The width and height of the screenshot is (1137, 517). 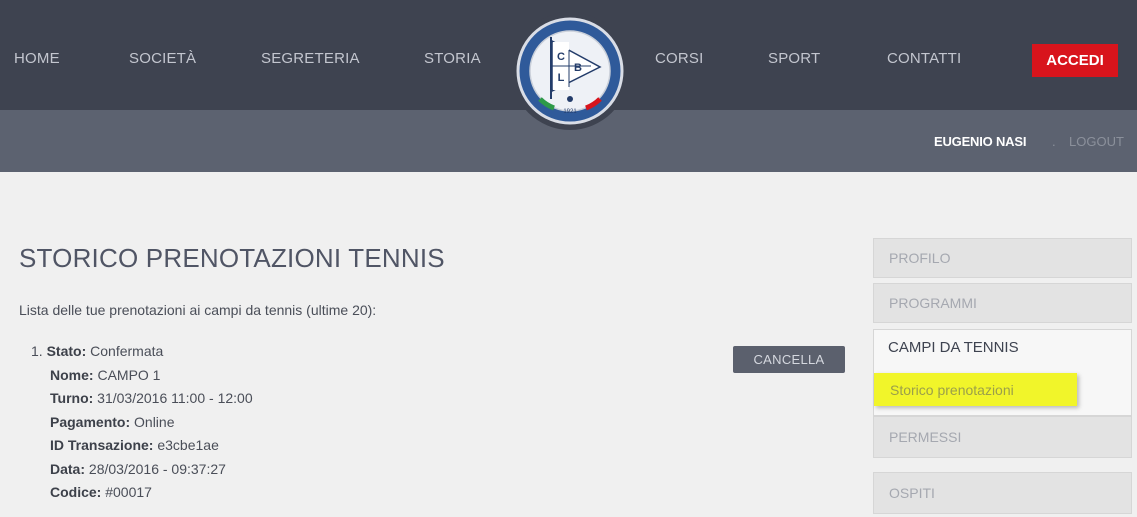 I want to click on booking-field-transaction-id: ID Transazione: e3cbe1ae, so click(x=142, y=446).